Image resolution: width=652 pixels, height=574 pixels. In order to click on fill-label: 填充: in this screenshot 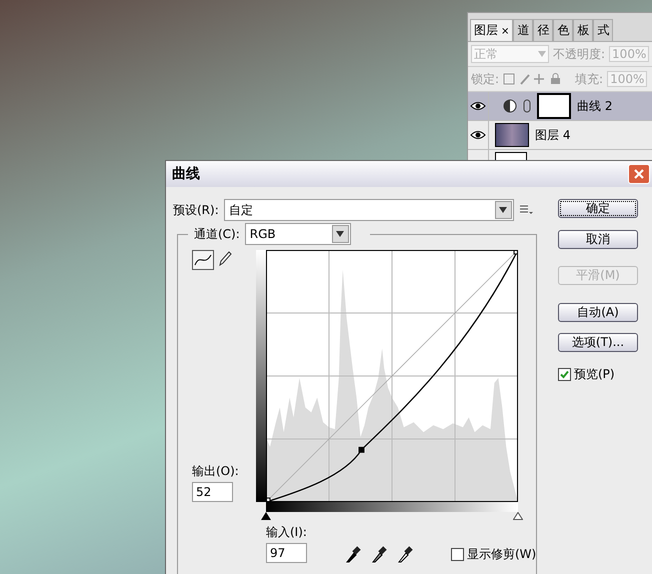, I will do `click(589, 79)`.